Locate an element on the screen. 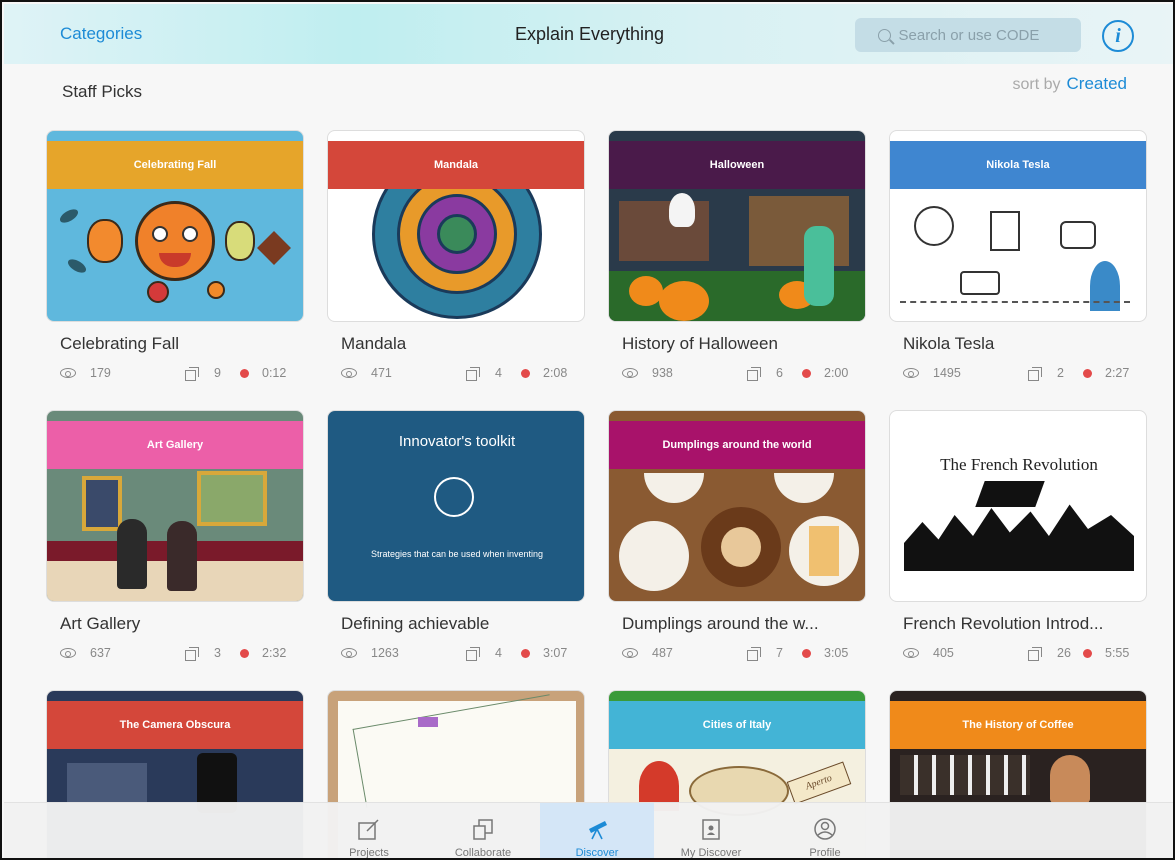 The height and width of the screenshot is (860, 1175). gourd-illustration is located at coordinates (105, 241).